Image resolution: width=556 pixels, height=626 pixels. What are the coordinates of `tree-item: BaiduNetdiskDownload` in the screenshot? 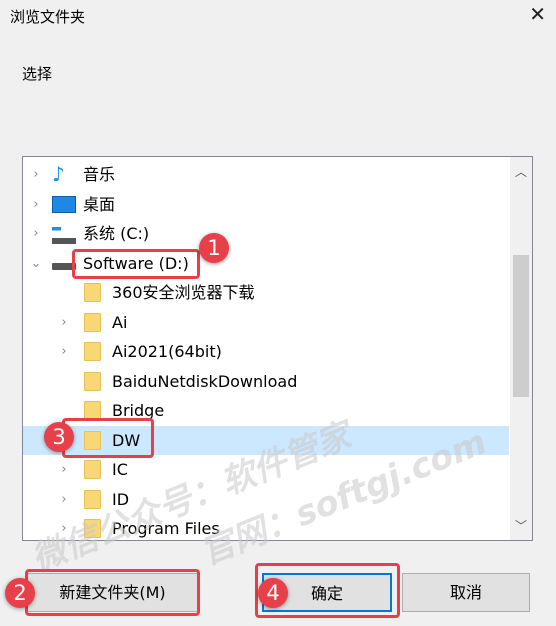 It's located at (266, 381).